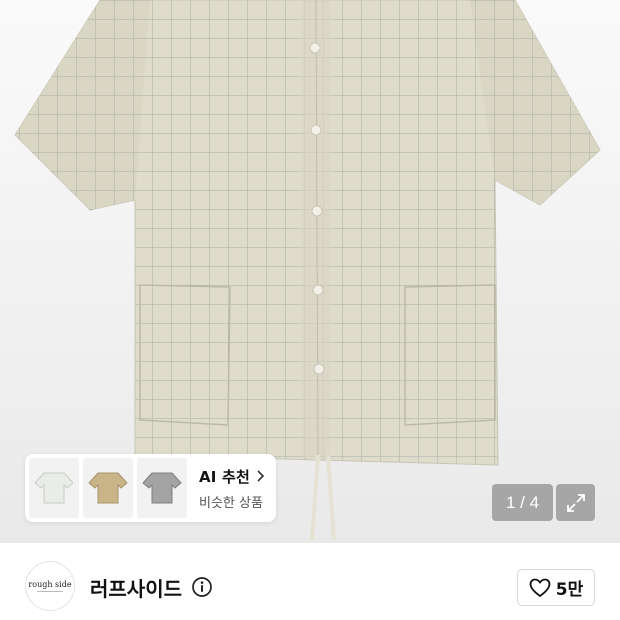 The width and height of the screenshot is (620, 620). I want to click on like-count: 5만, so click(569, 590).